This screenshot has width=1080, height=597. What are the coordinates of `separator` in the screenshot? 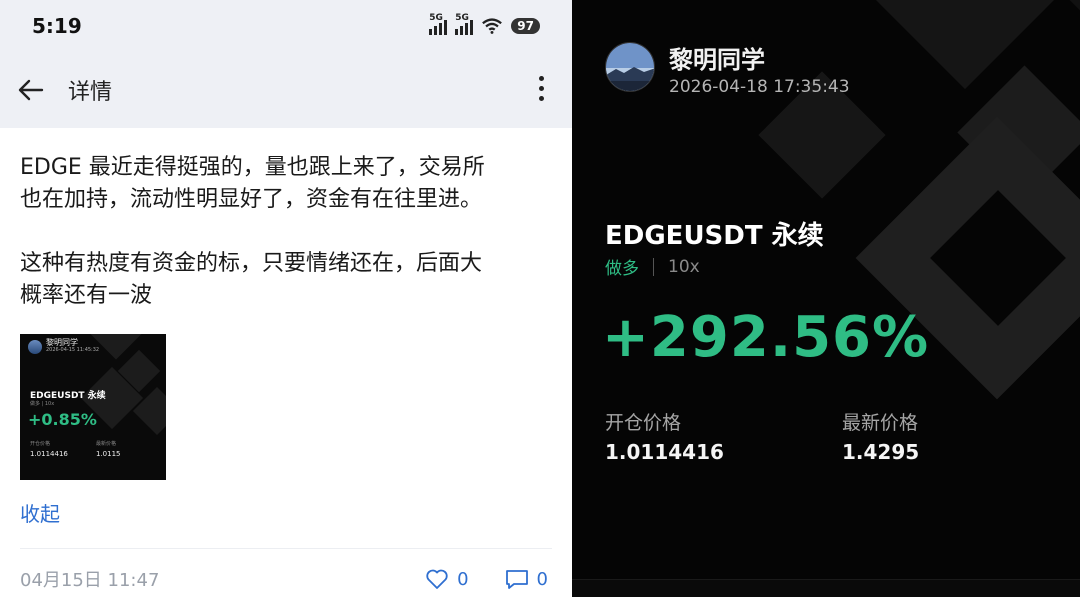 It's located at (653, 266).